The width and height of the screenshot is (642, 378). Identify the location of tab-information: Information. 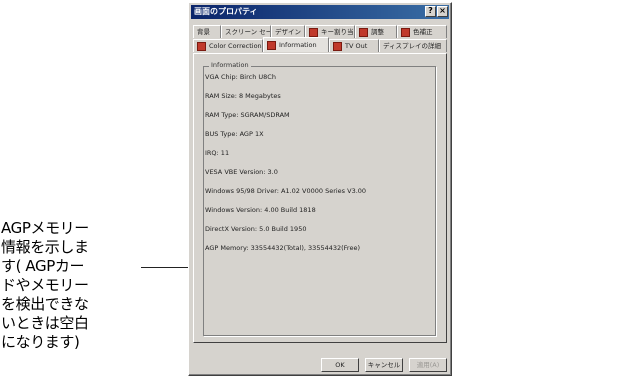
(296, 44).